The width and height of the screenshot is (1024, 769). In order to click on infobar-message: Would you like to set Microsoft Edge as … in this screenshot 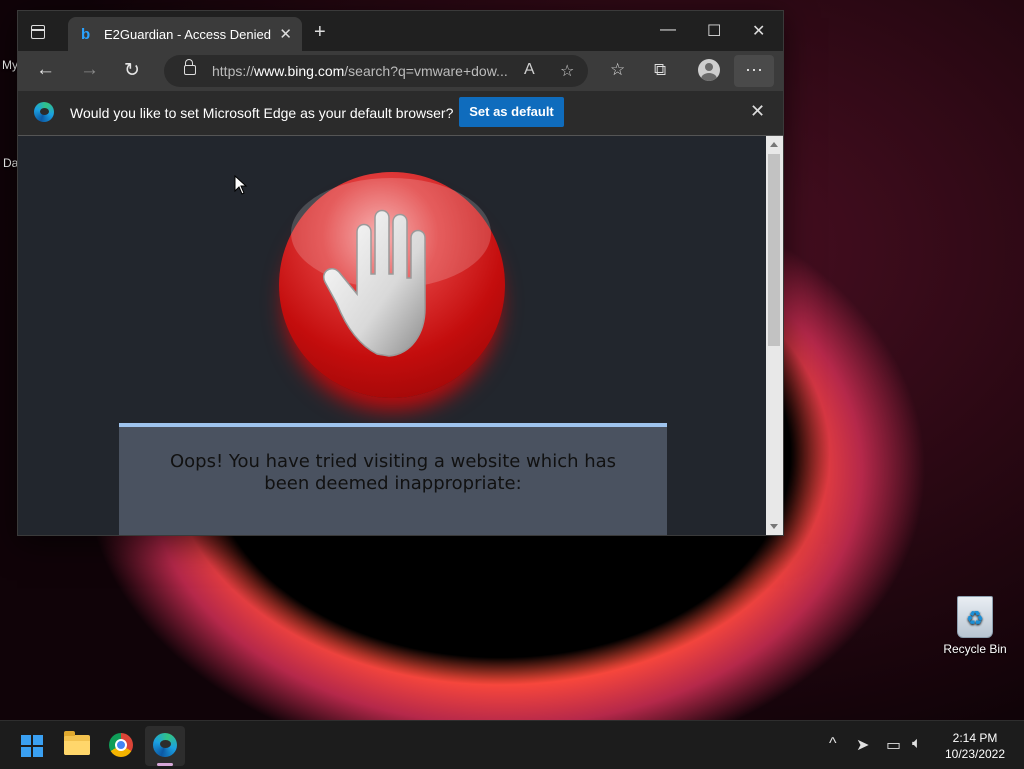, I will do `click(262, 113)`.